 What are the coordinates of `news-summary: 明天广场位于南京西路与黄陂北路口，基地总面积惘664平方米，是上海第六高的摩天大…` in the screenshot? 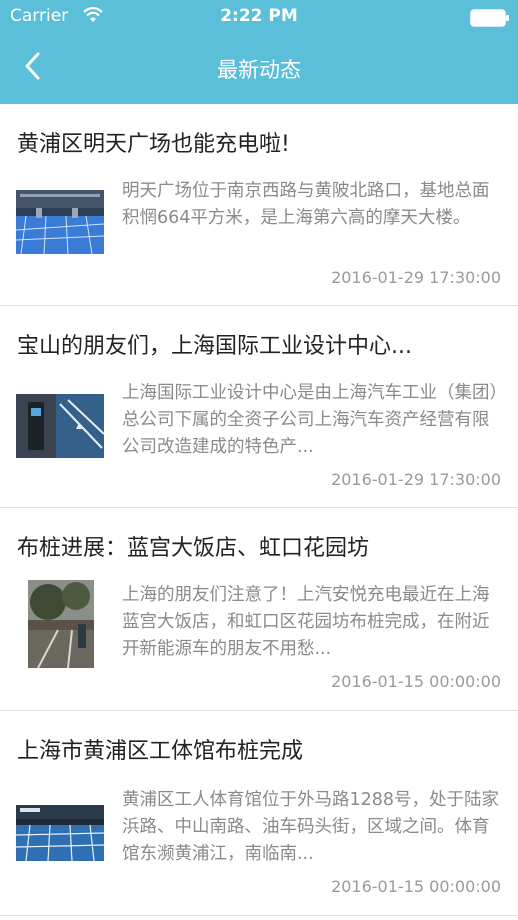 It's located at (306, 204).